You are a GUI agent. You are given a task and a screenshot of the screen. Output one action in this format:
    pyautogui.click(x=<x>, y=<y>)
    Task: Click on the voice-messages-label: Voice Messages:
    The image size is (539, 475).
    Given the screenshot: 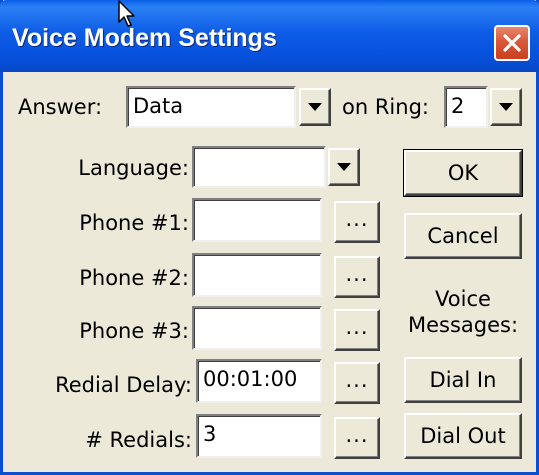 What is the action you would take?
    pyautogui.click(x=463, y=312)
    